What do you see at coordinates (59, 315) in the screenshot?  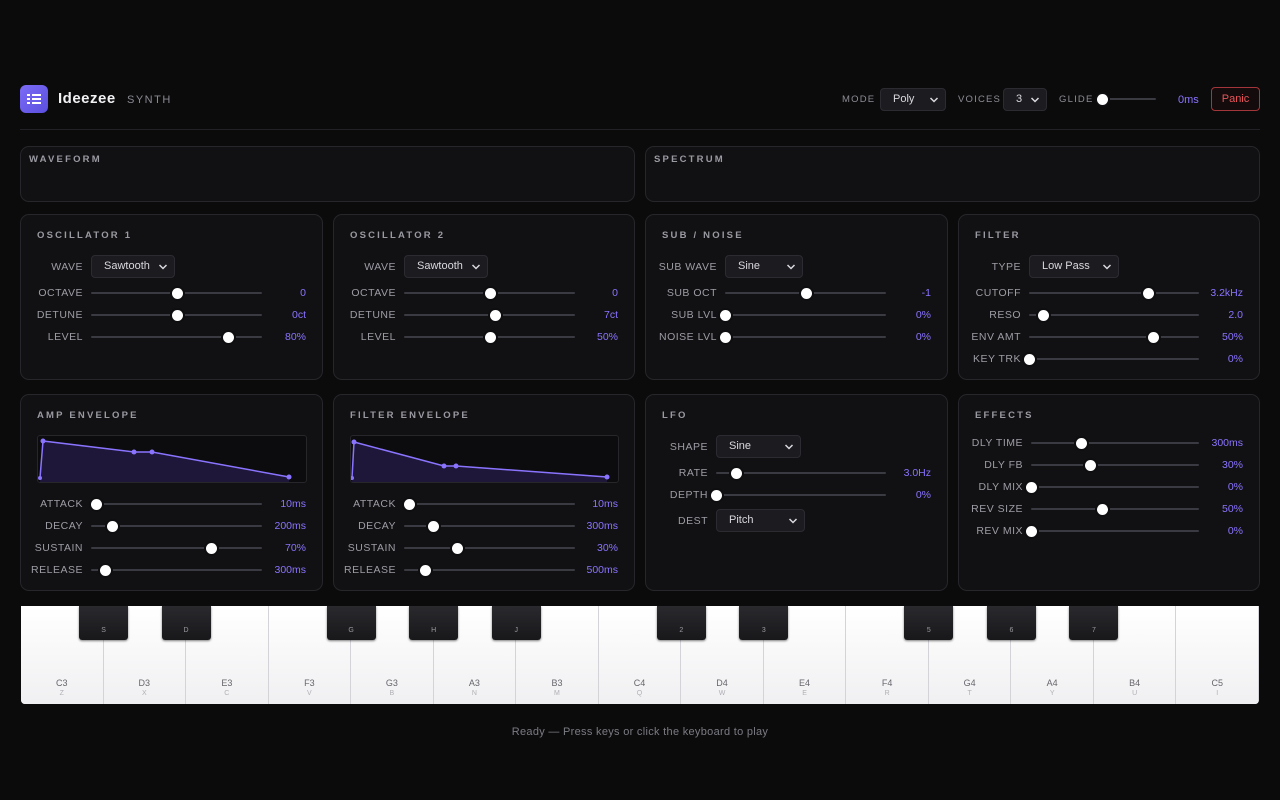 I see `param-label: DETUNE` at bounding box center [59, 315].